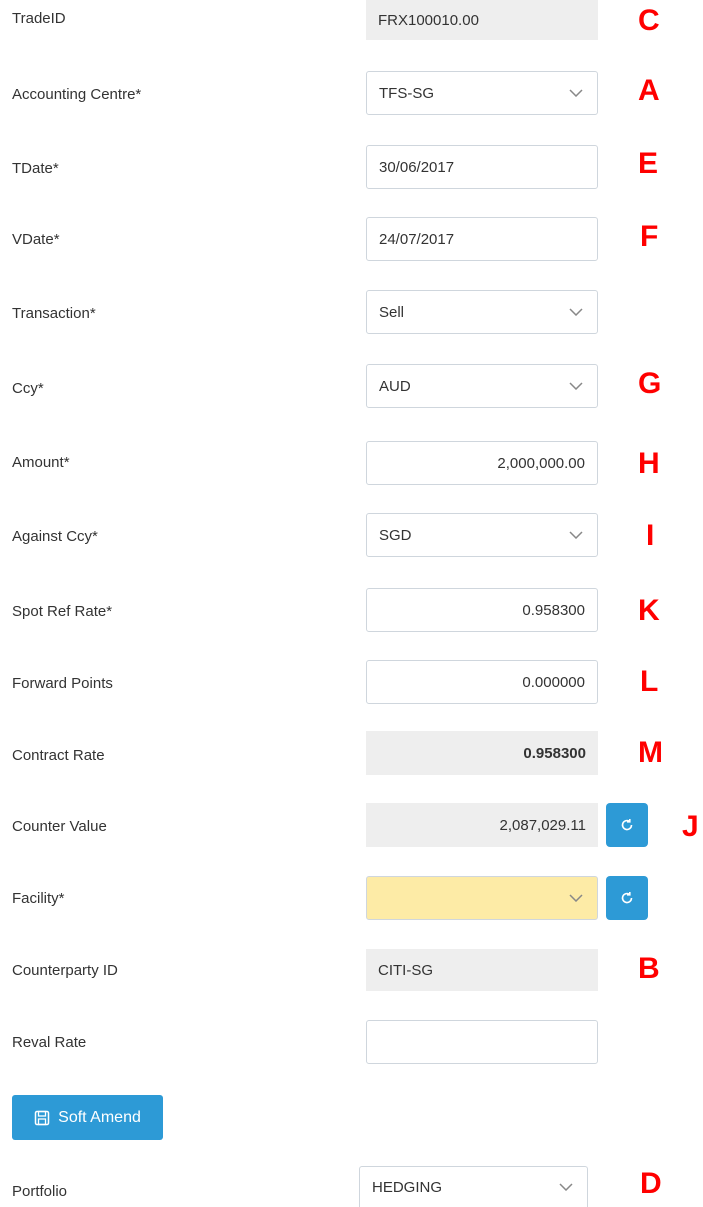  I want to click on against-ccy-select: SGD, so click(482, 535).